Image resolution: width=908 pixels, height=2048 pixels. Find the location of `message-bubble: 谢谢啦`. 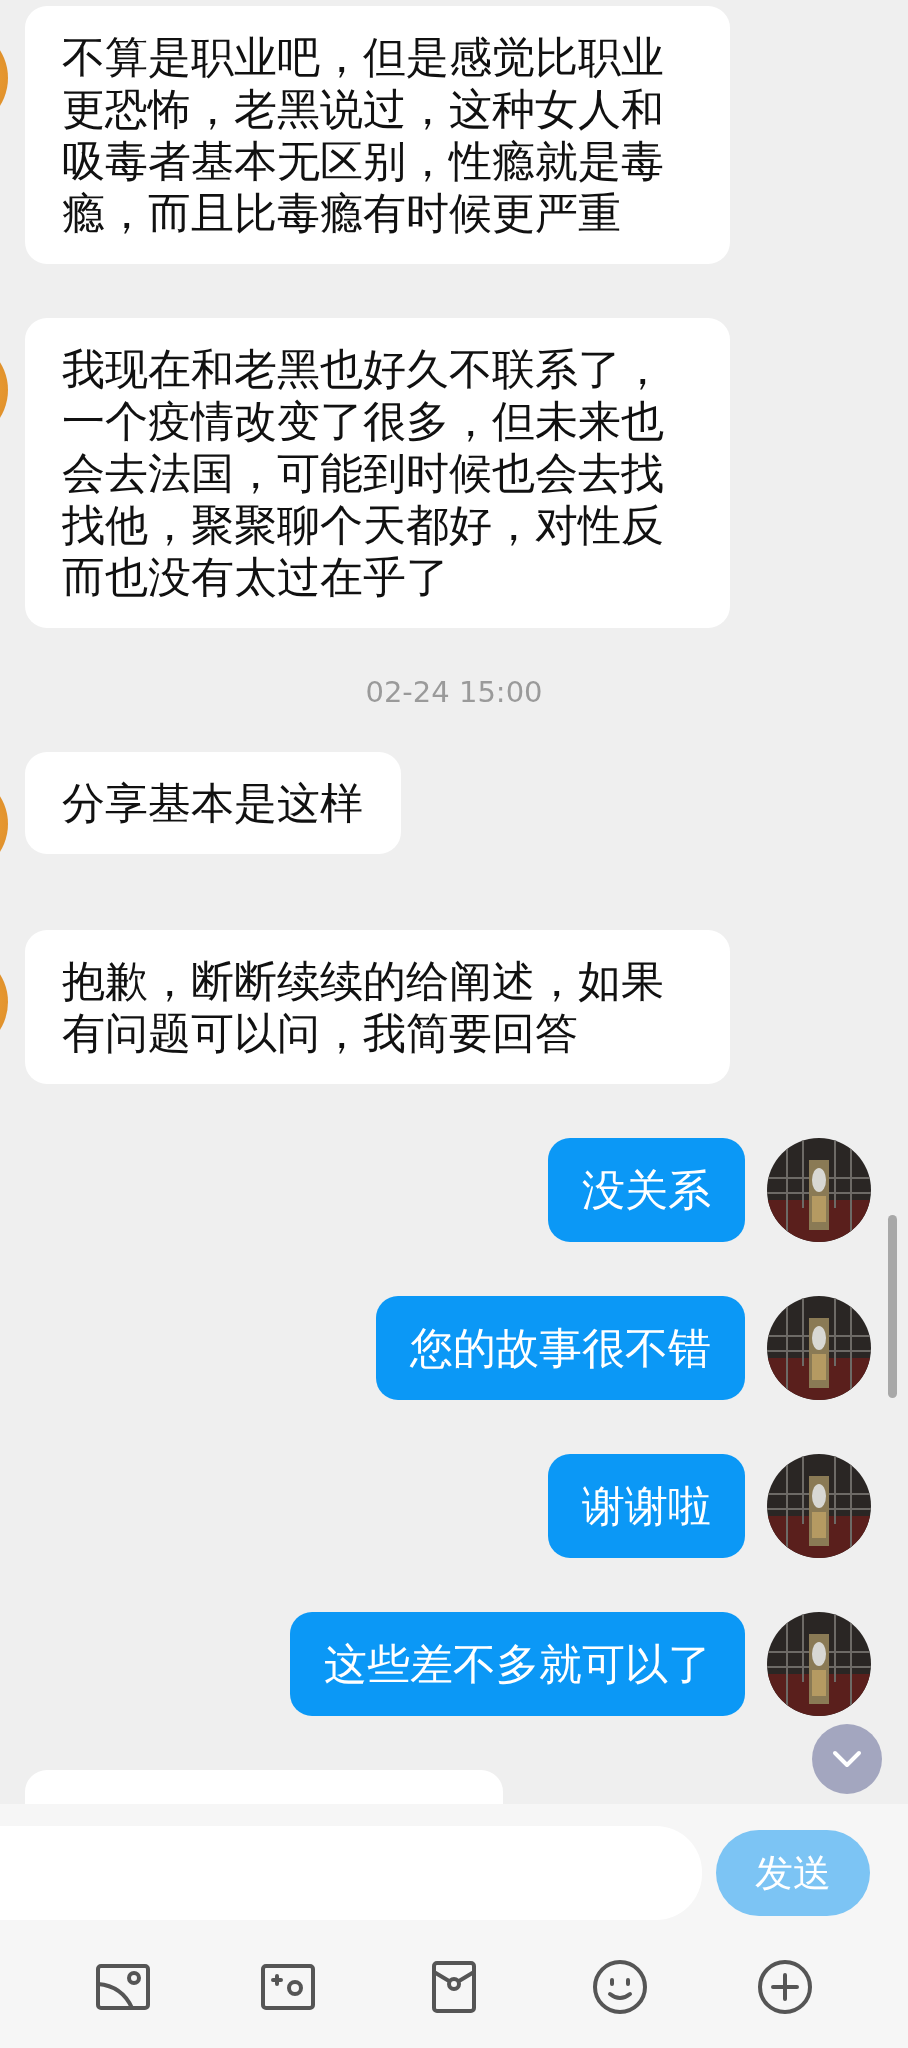

message-bubble: 谢谢啦 is located at coordinates (646, 1506).